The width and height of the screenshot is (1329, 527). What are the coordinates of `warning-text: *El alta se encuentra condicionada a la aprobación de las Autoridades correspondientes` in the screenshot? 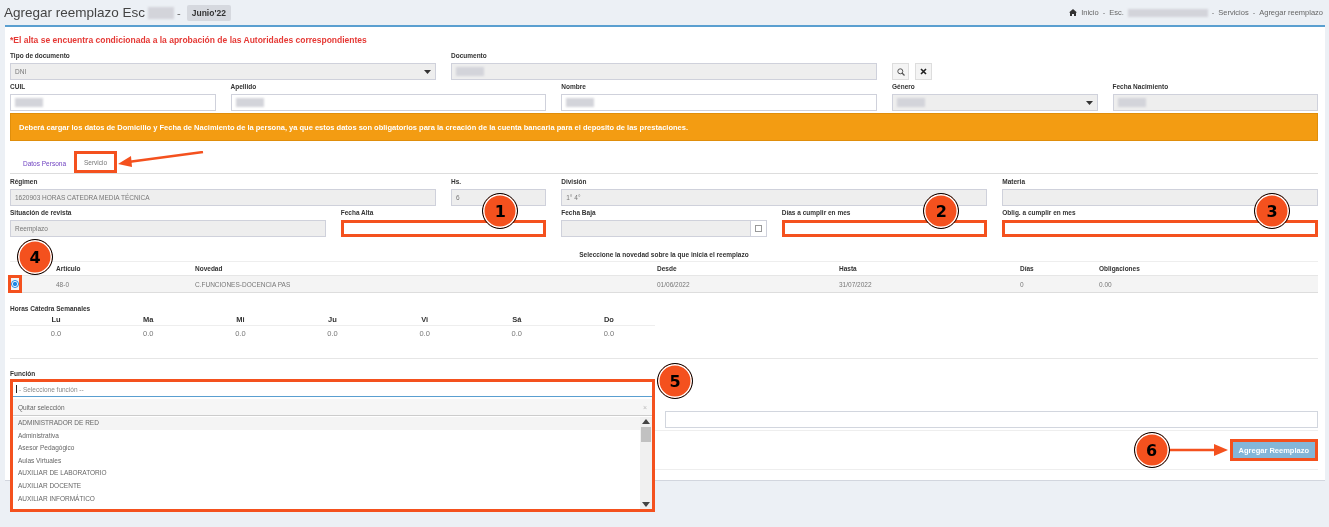 It's located at (189, 40).